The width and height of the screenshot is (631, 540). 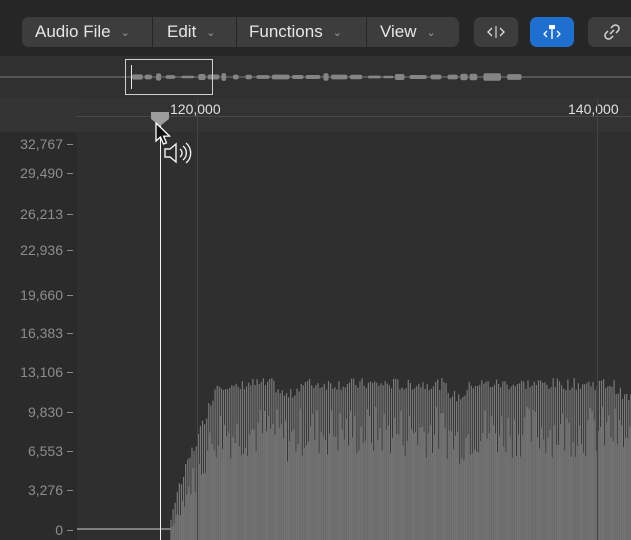 What do you see at coordinates (46, 214) in the screenshot?
I see `y-tick-label: 26,213` at bounding box center [46, 214].